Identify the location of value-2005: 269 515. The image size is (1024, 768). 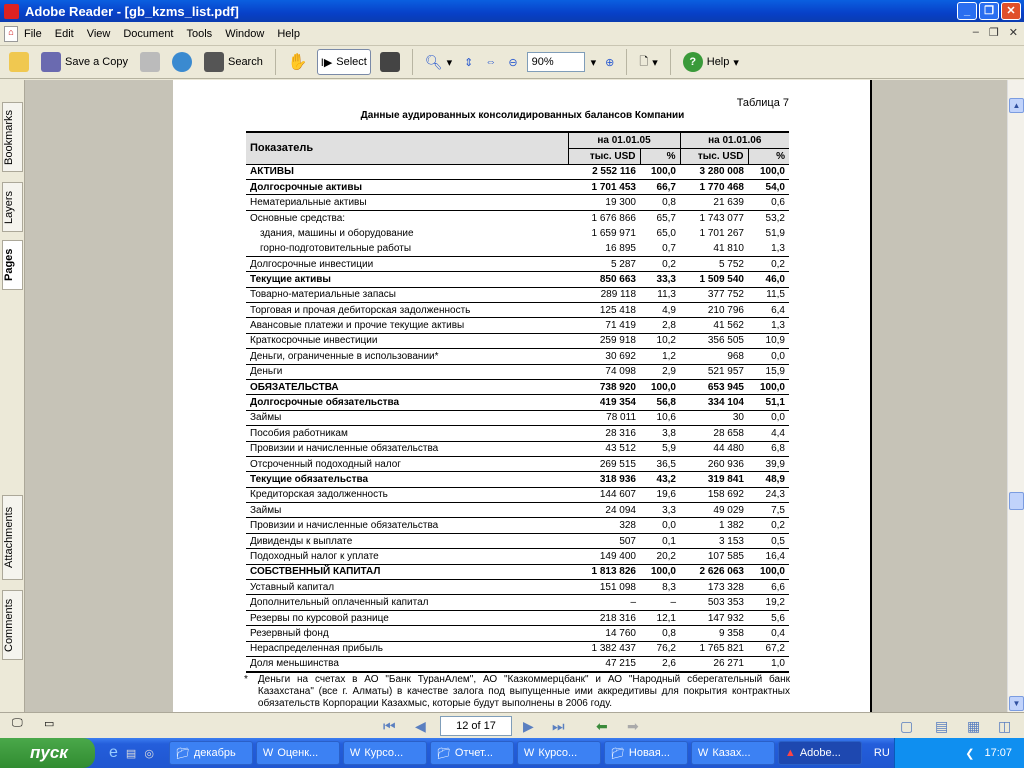
(604, 464).